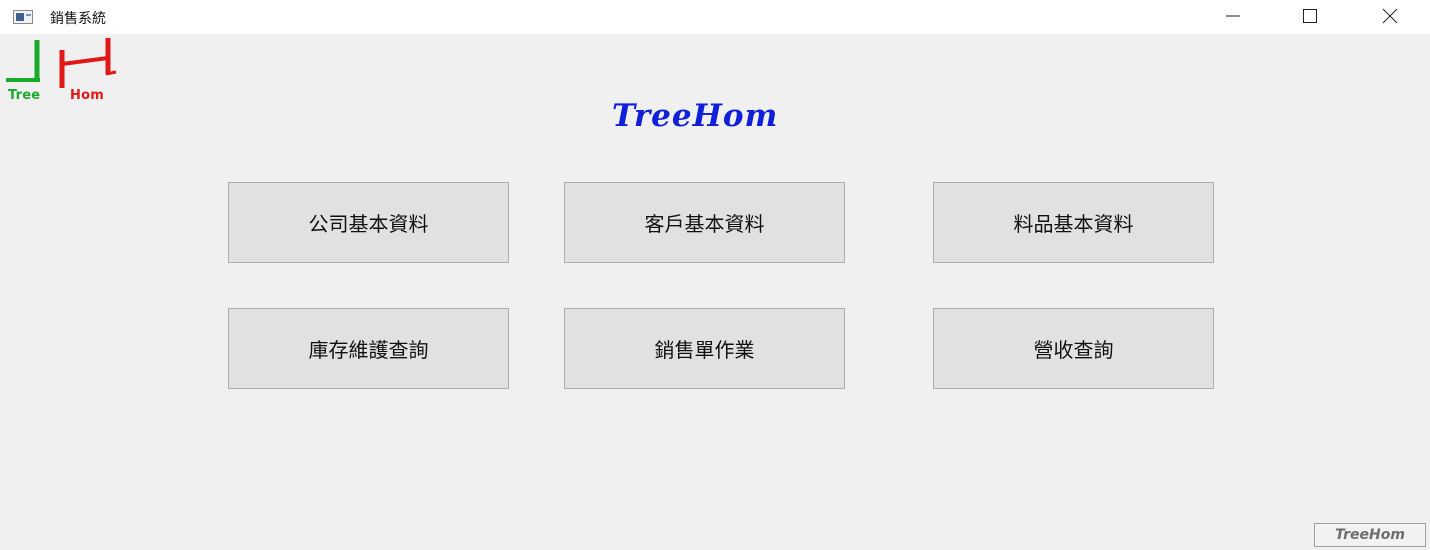  What do you see at coordinates (368, 222) in the screenshot?
I see `company-info-button: 公司基本資料` at bounding box center [368, 222].